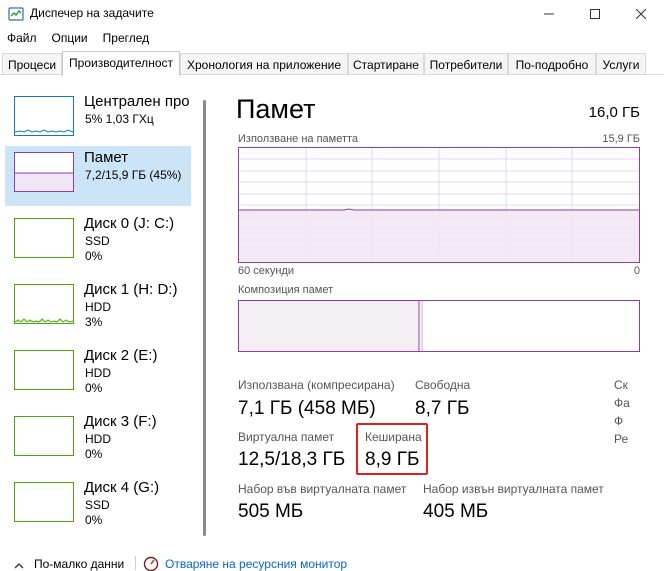 The height and width of the screenshot is (571, 664). Describe the element at coordinates (393, 437) in the screenshot. I see `cached-label: Кеширана` at that location.